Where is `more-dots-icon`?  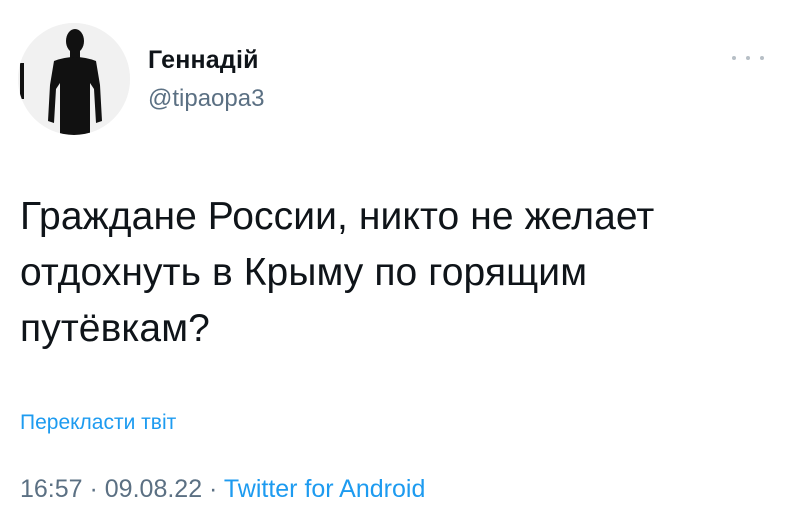 more-dots-icon is located at coordinates (748, 58).